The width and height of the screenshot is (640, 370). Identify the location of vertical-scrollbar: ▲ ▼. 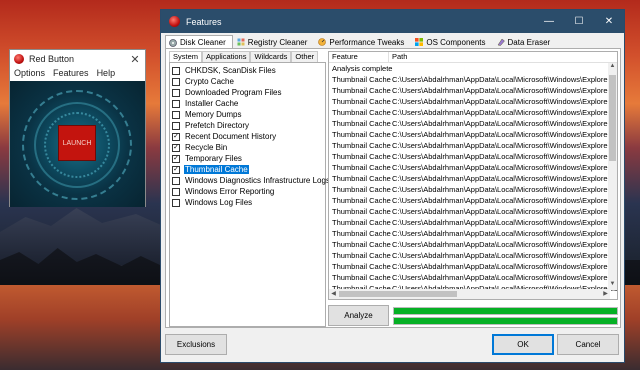
(612, 176).